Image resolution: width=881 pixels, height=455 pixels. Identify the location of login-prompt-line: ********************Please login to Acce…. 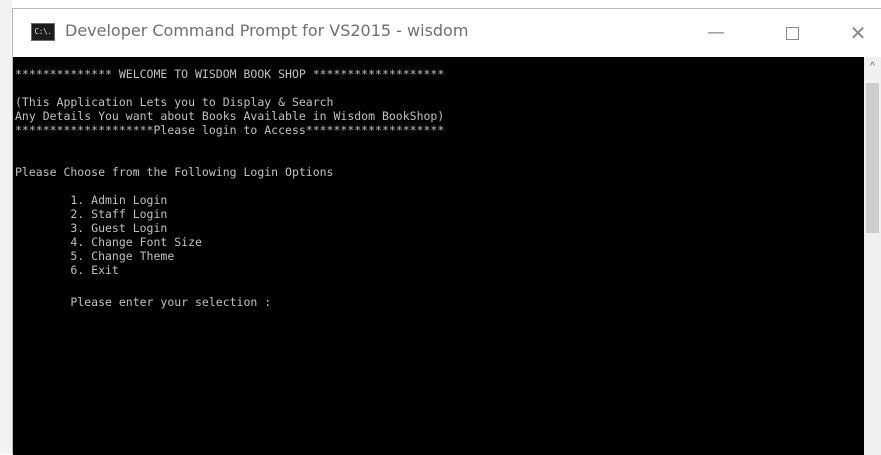
(230, 130).